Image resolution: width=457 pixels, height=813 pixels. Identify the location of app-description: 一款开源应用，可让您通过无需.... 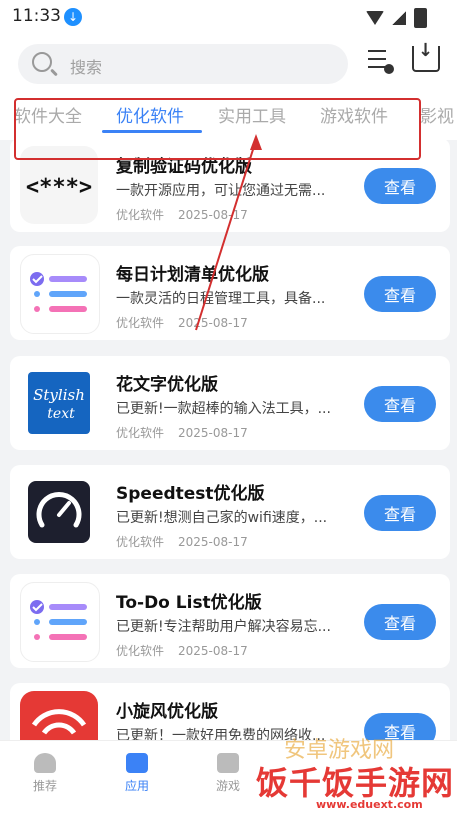
(221, 191).